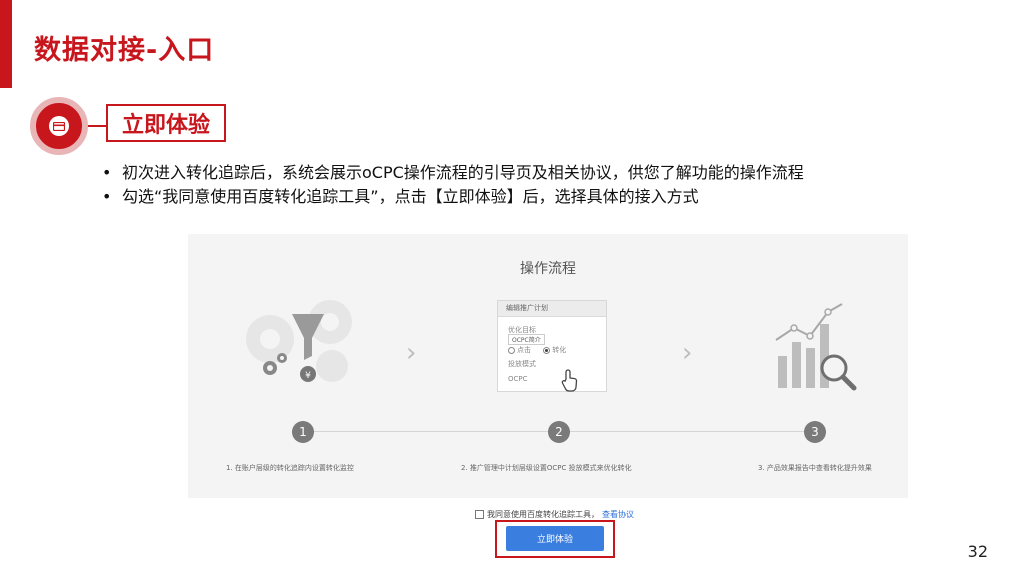  What do you see at coordinates (548, 269) in the screenshot?
I see `flow-title: 操作流程` at bounding box center [548, 269].